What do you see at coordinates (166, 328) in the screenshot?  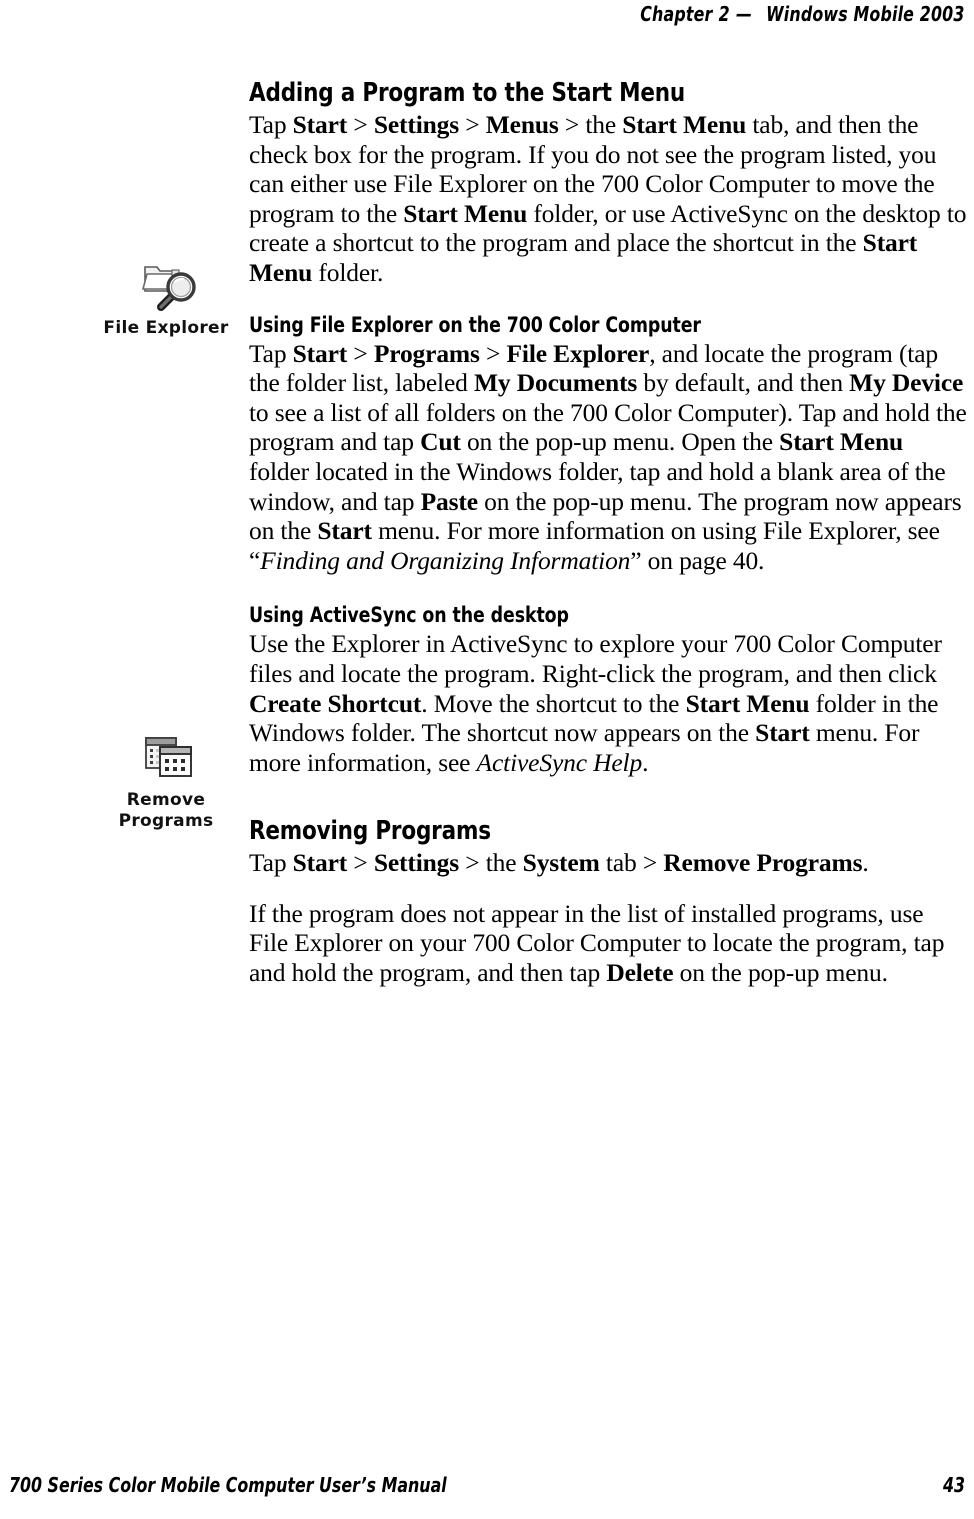 I see `file-explorer-icon-caption: File Explorer` at bounding box center [166, 328].